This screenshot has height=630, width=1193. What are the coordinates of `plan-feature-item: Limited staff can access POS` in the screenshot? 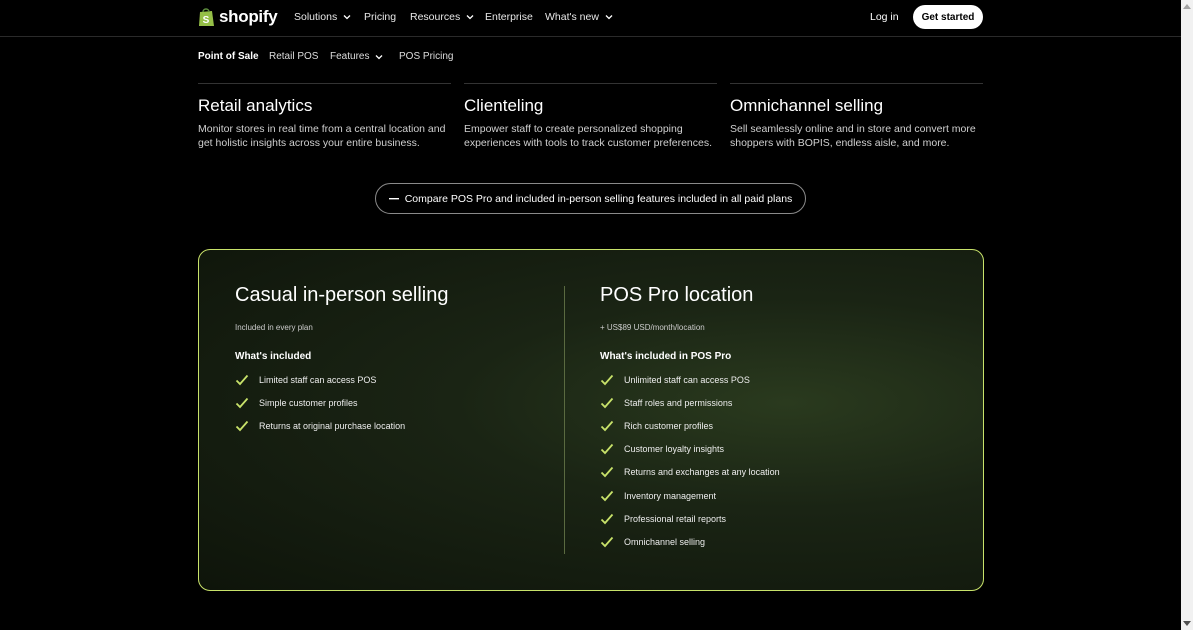 It's located at (341, 379).